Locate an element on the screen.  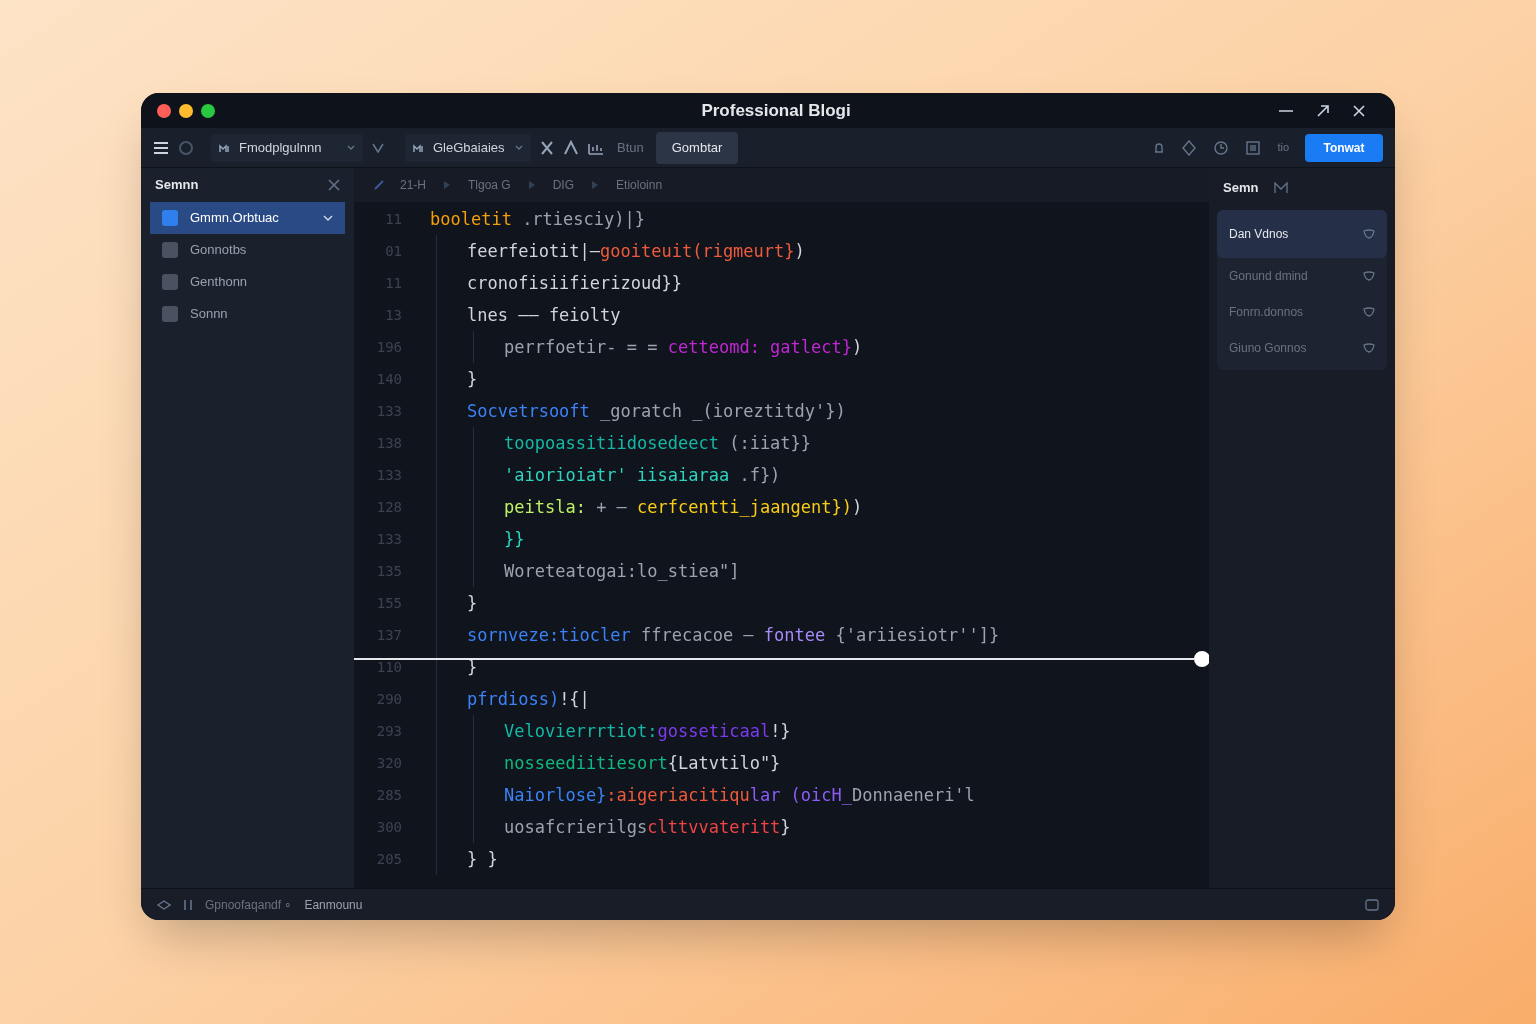
panel-icon is located at coordinates (1281, 188).